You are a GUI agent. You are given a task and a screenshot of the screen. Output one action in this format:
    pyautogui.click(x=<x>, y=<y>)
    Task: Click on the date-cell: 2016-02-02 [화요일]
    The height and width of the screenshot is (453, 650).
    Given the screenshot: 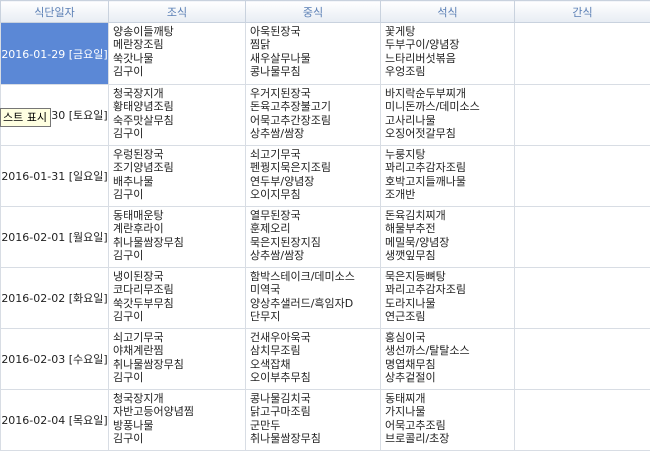 What is the action you would take?
    pyautogui.click(x=54, y=298)
    